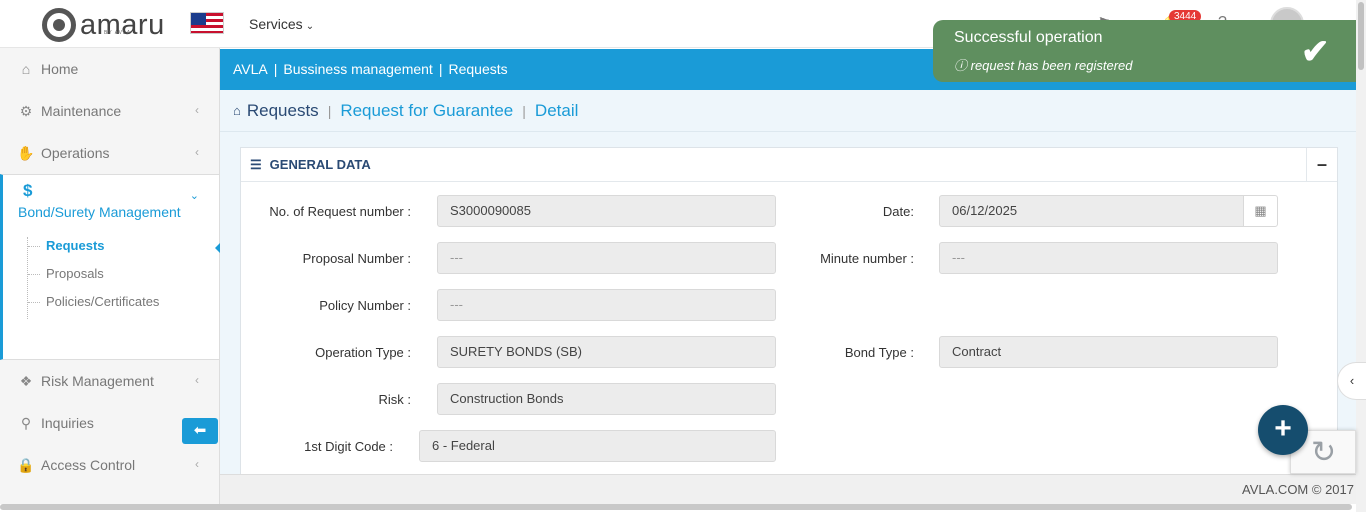  Describe the element at coordinates (118, 33) in the screenshot. I see `logo-subtitle: BY AVLA` at that location.